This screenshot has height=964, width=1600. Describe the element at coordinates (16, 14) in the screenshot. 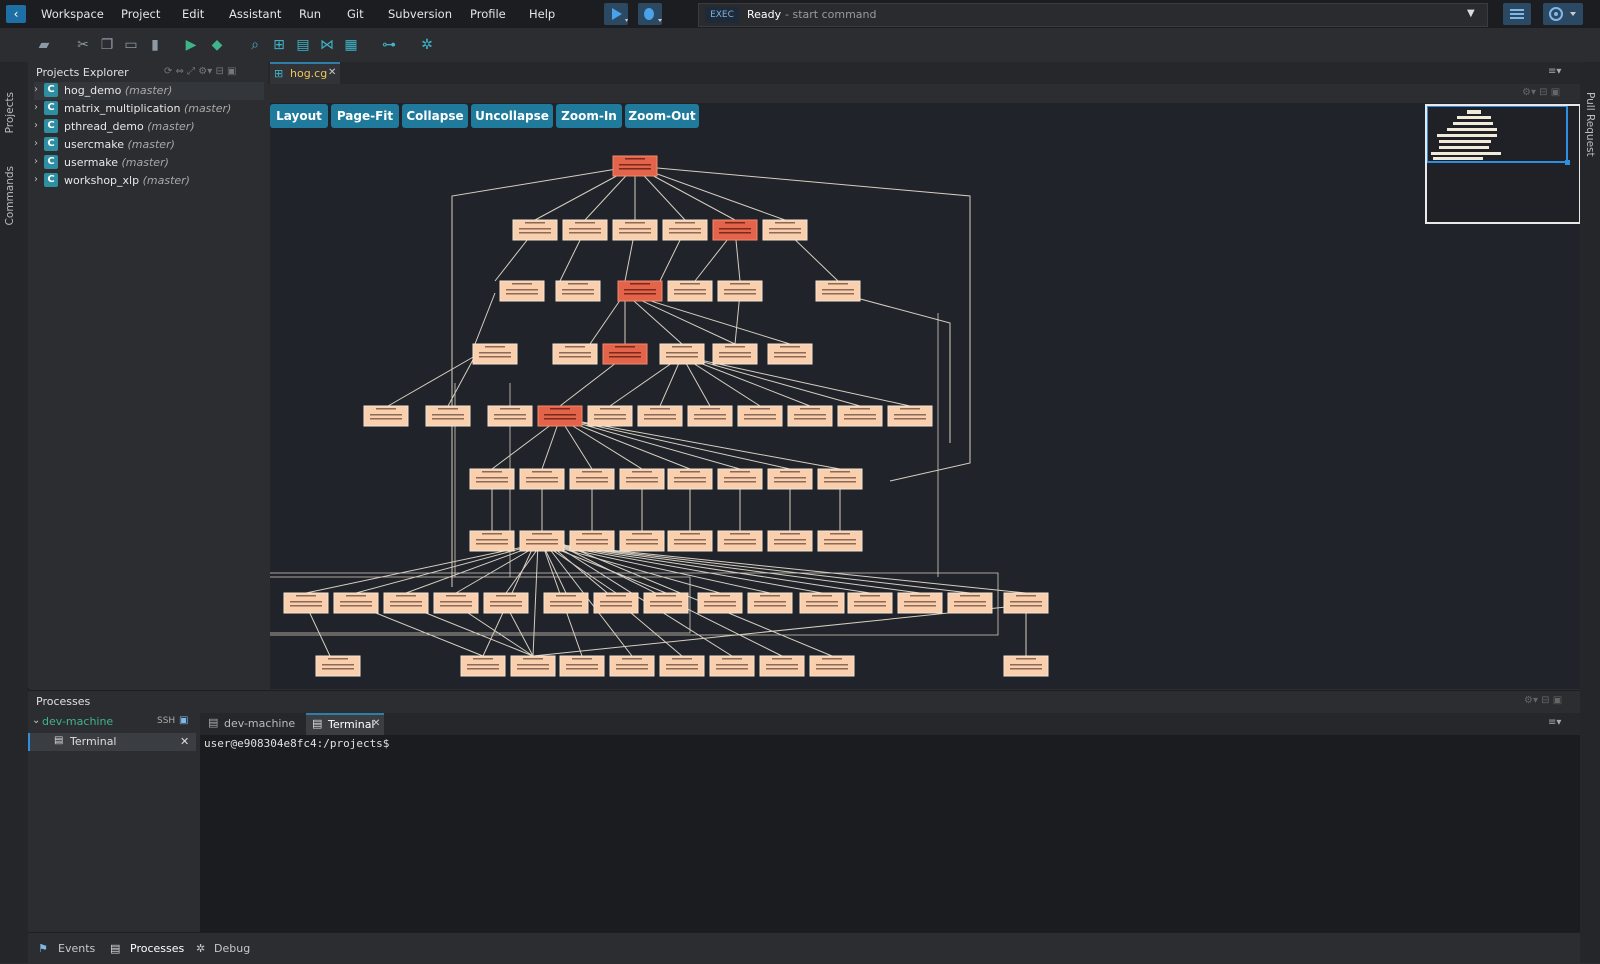

I see `back-chevron-icon: ‹` at that location.